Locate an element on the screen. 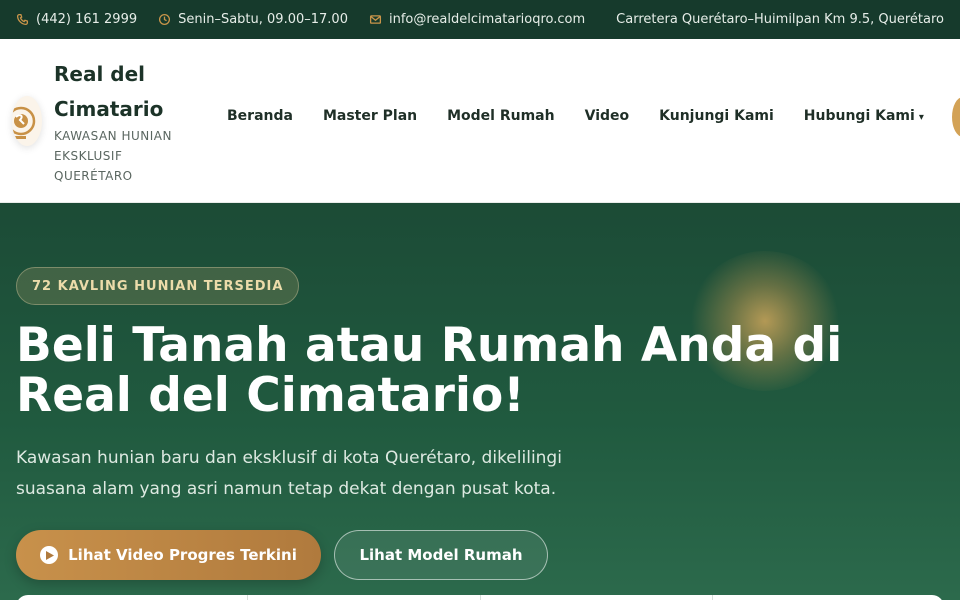 The image size is (960, 600). nav-beranda: Beranda is located at coordinates (260, 116).